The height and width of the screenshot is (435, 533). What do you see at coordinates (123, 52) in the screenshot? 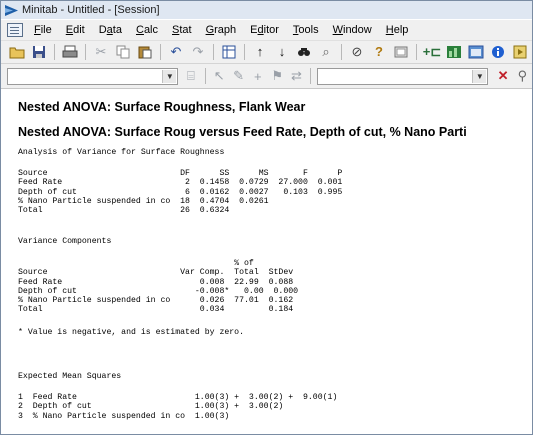
I see `copy-icon` at bounding box center [123, 52].